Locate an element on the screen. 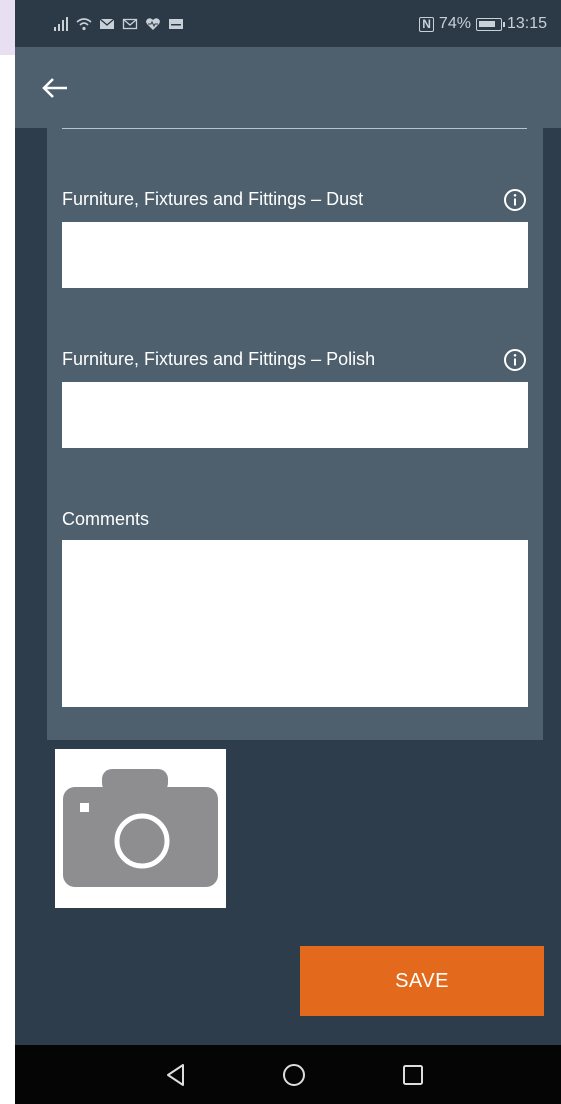  comments-label: Comments is located at coordinates (106, 519).